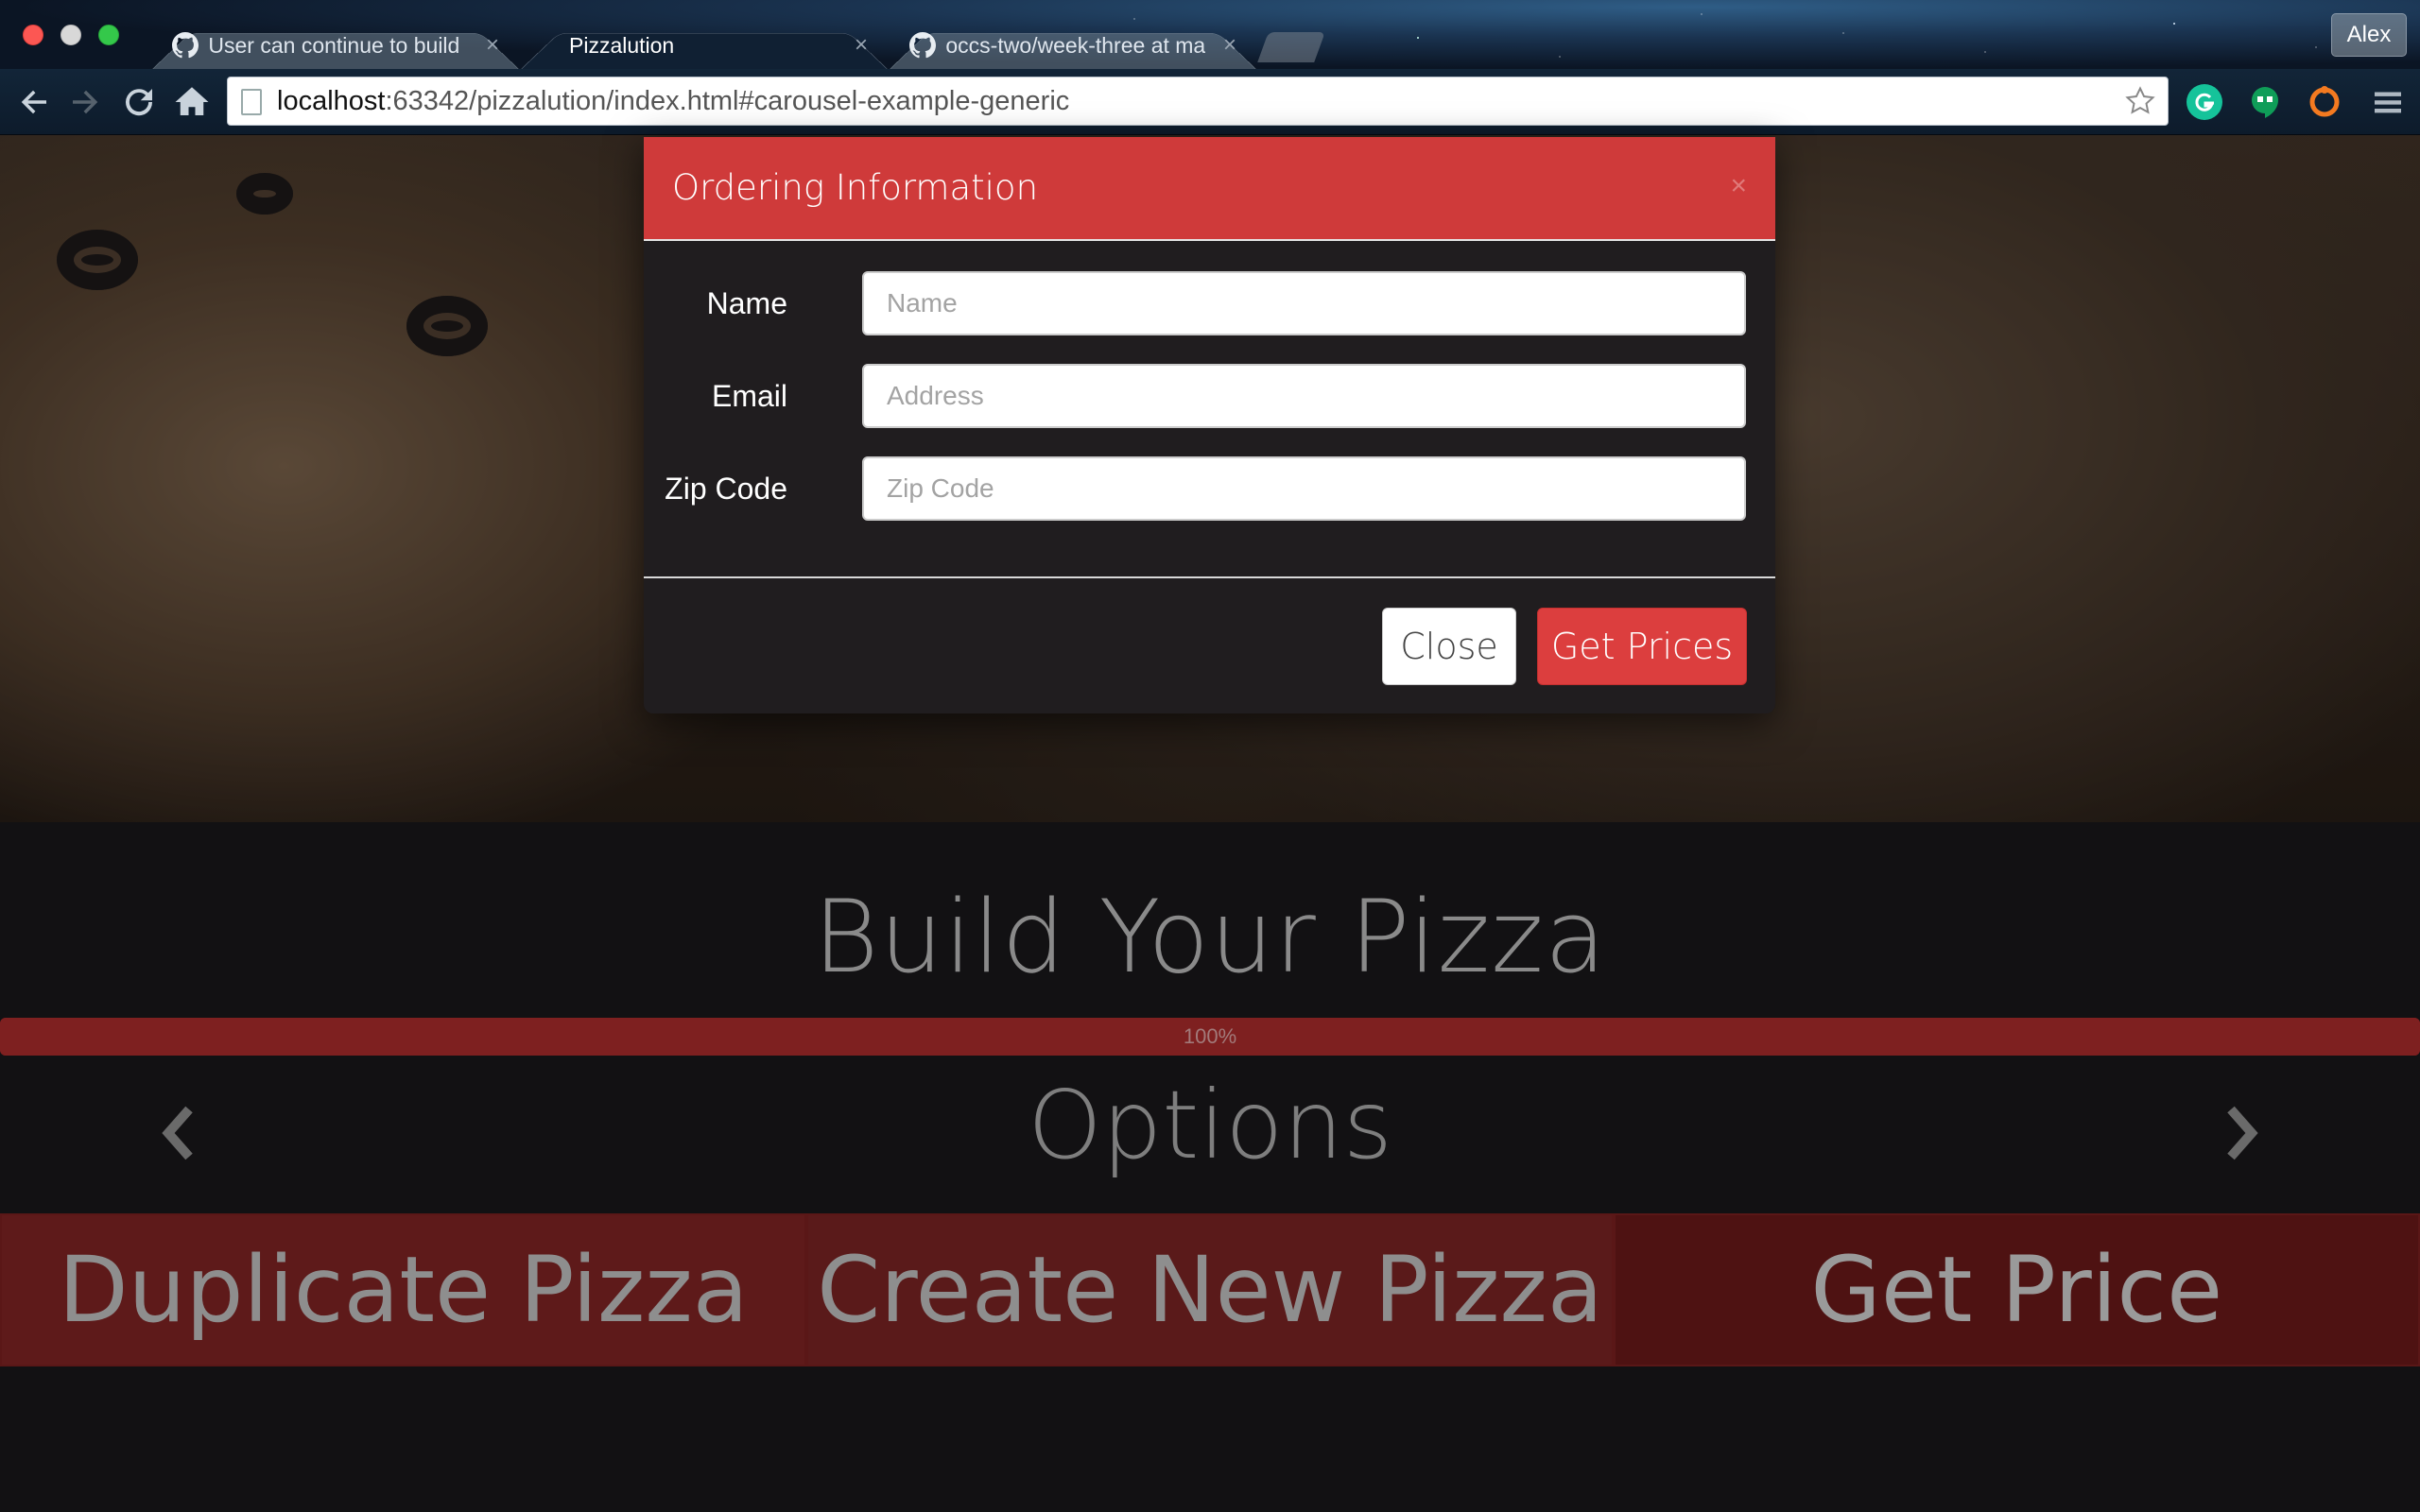 This screenshot has width=2420, height=1512. I want to click on get-prices-button: Get Prices, so click(1642, 646).